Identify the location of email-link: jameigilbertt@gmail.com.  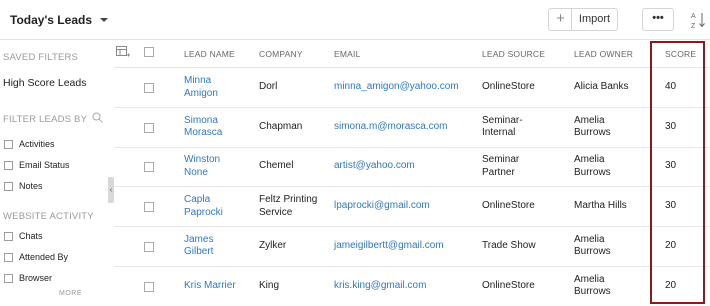
(389, 246).